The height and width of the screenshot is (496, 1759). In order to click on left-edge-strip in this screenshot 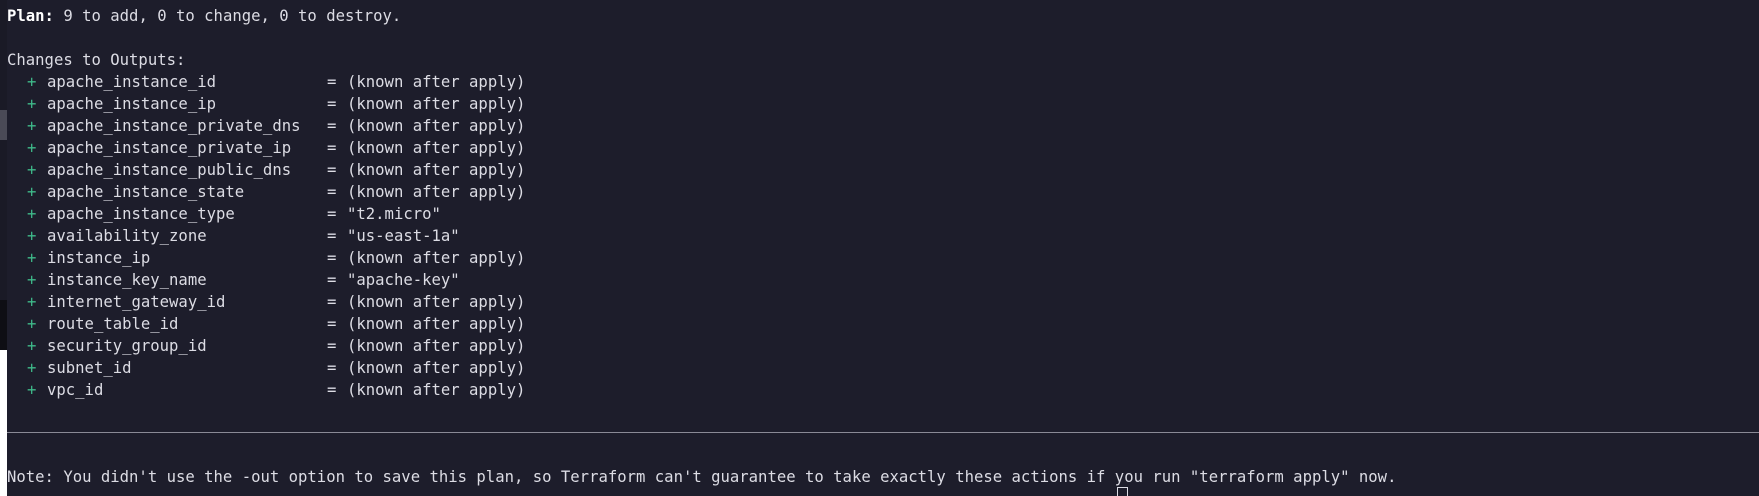, I will do `click(3, 175)`.